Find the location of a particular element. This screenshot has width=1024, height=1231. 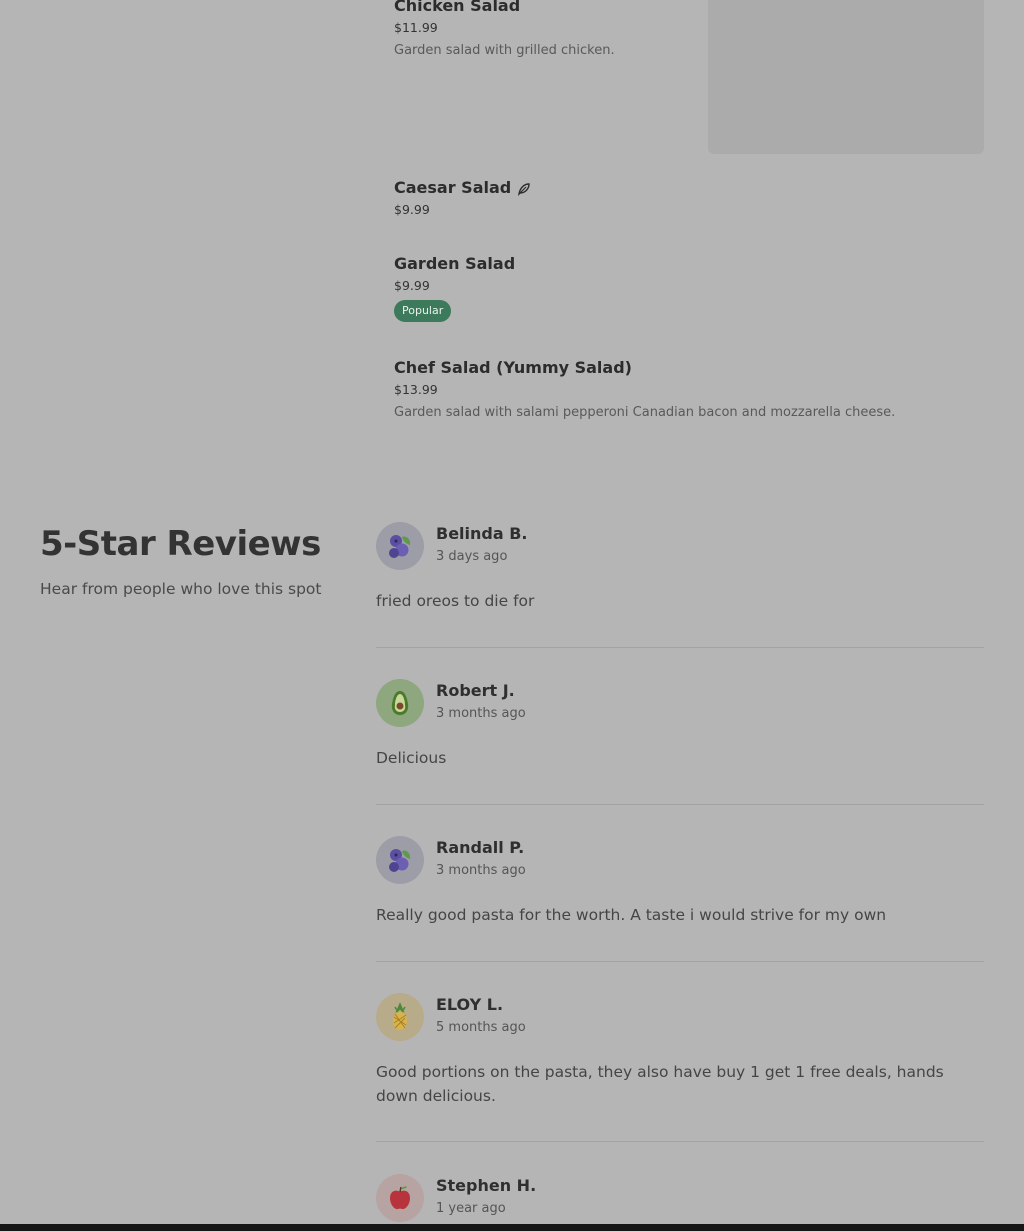

review-card: Stephen H. 1 year ago is located at coordinates (680, 1198).